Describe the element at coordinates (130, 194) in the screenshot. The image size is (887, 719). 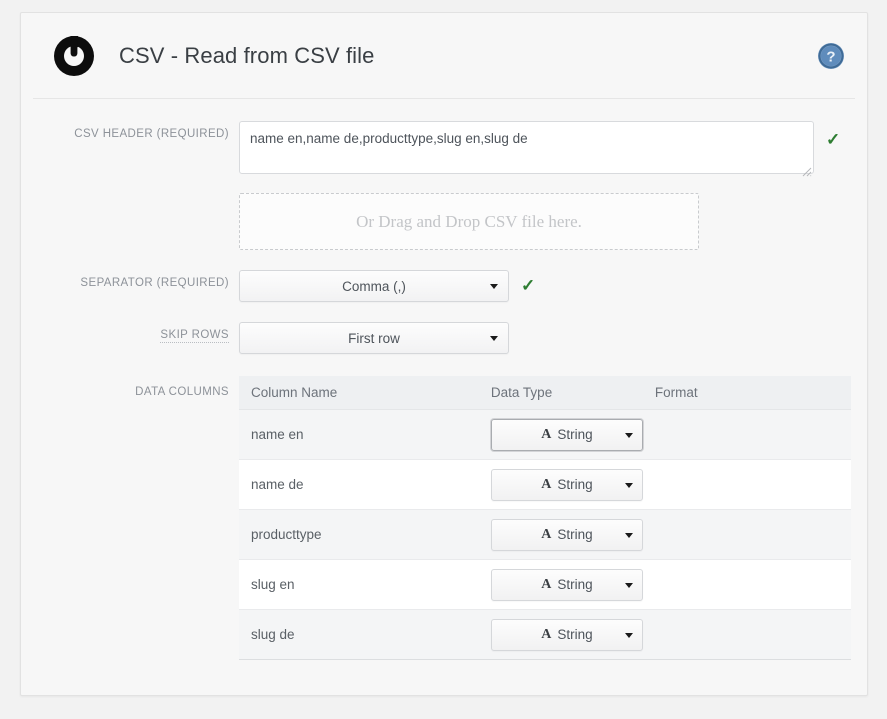
I see `dropzone-spacer-label` at that location.